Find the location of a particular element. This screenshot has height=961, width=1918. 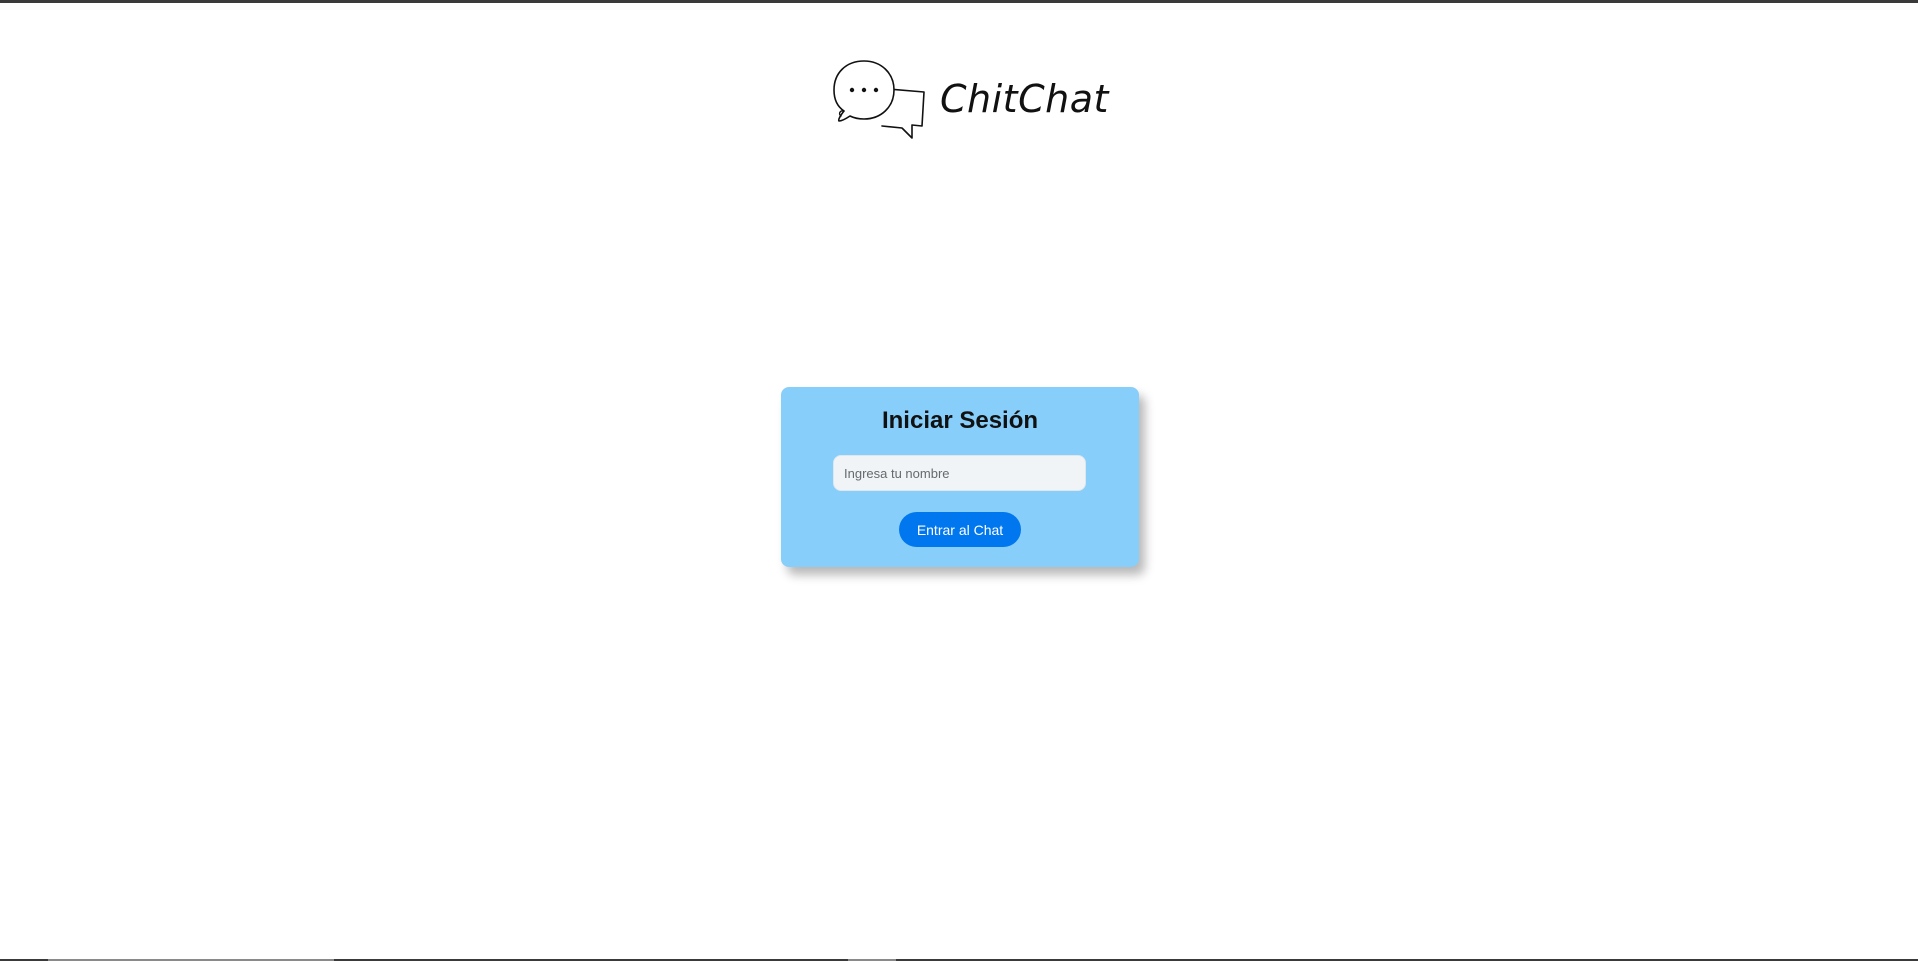

login-card: Iniciar Sesión Entrar al Chat is located at coordinates (960, 477).